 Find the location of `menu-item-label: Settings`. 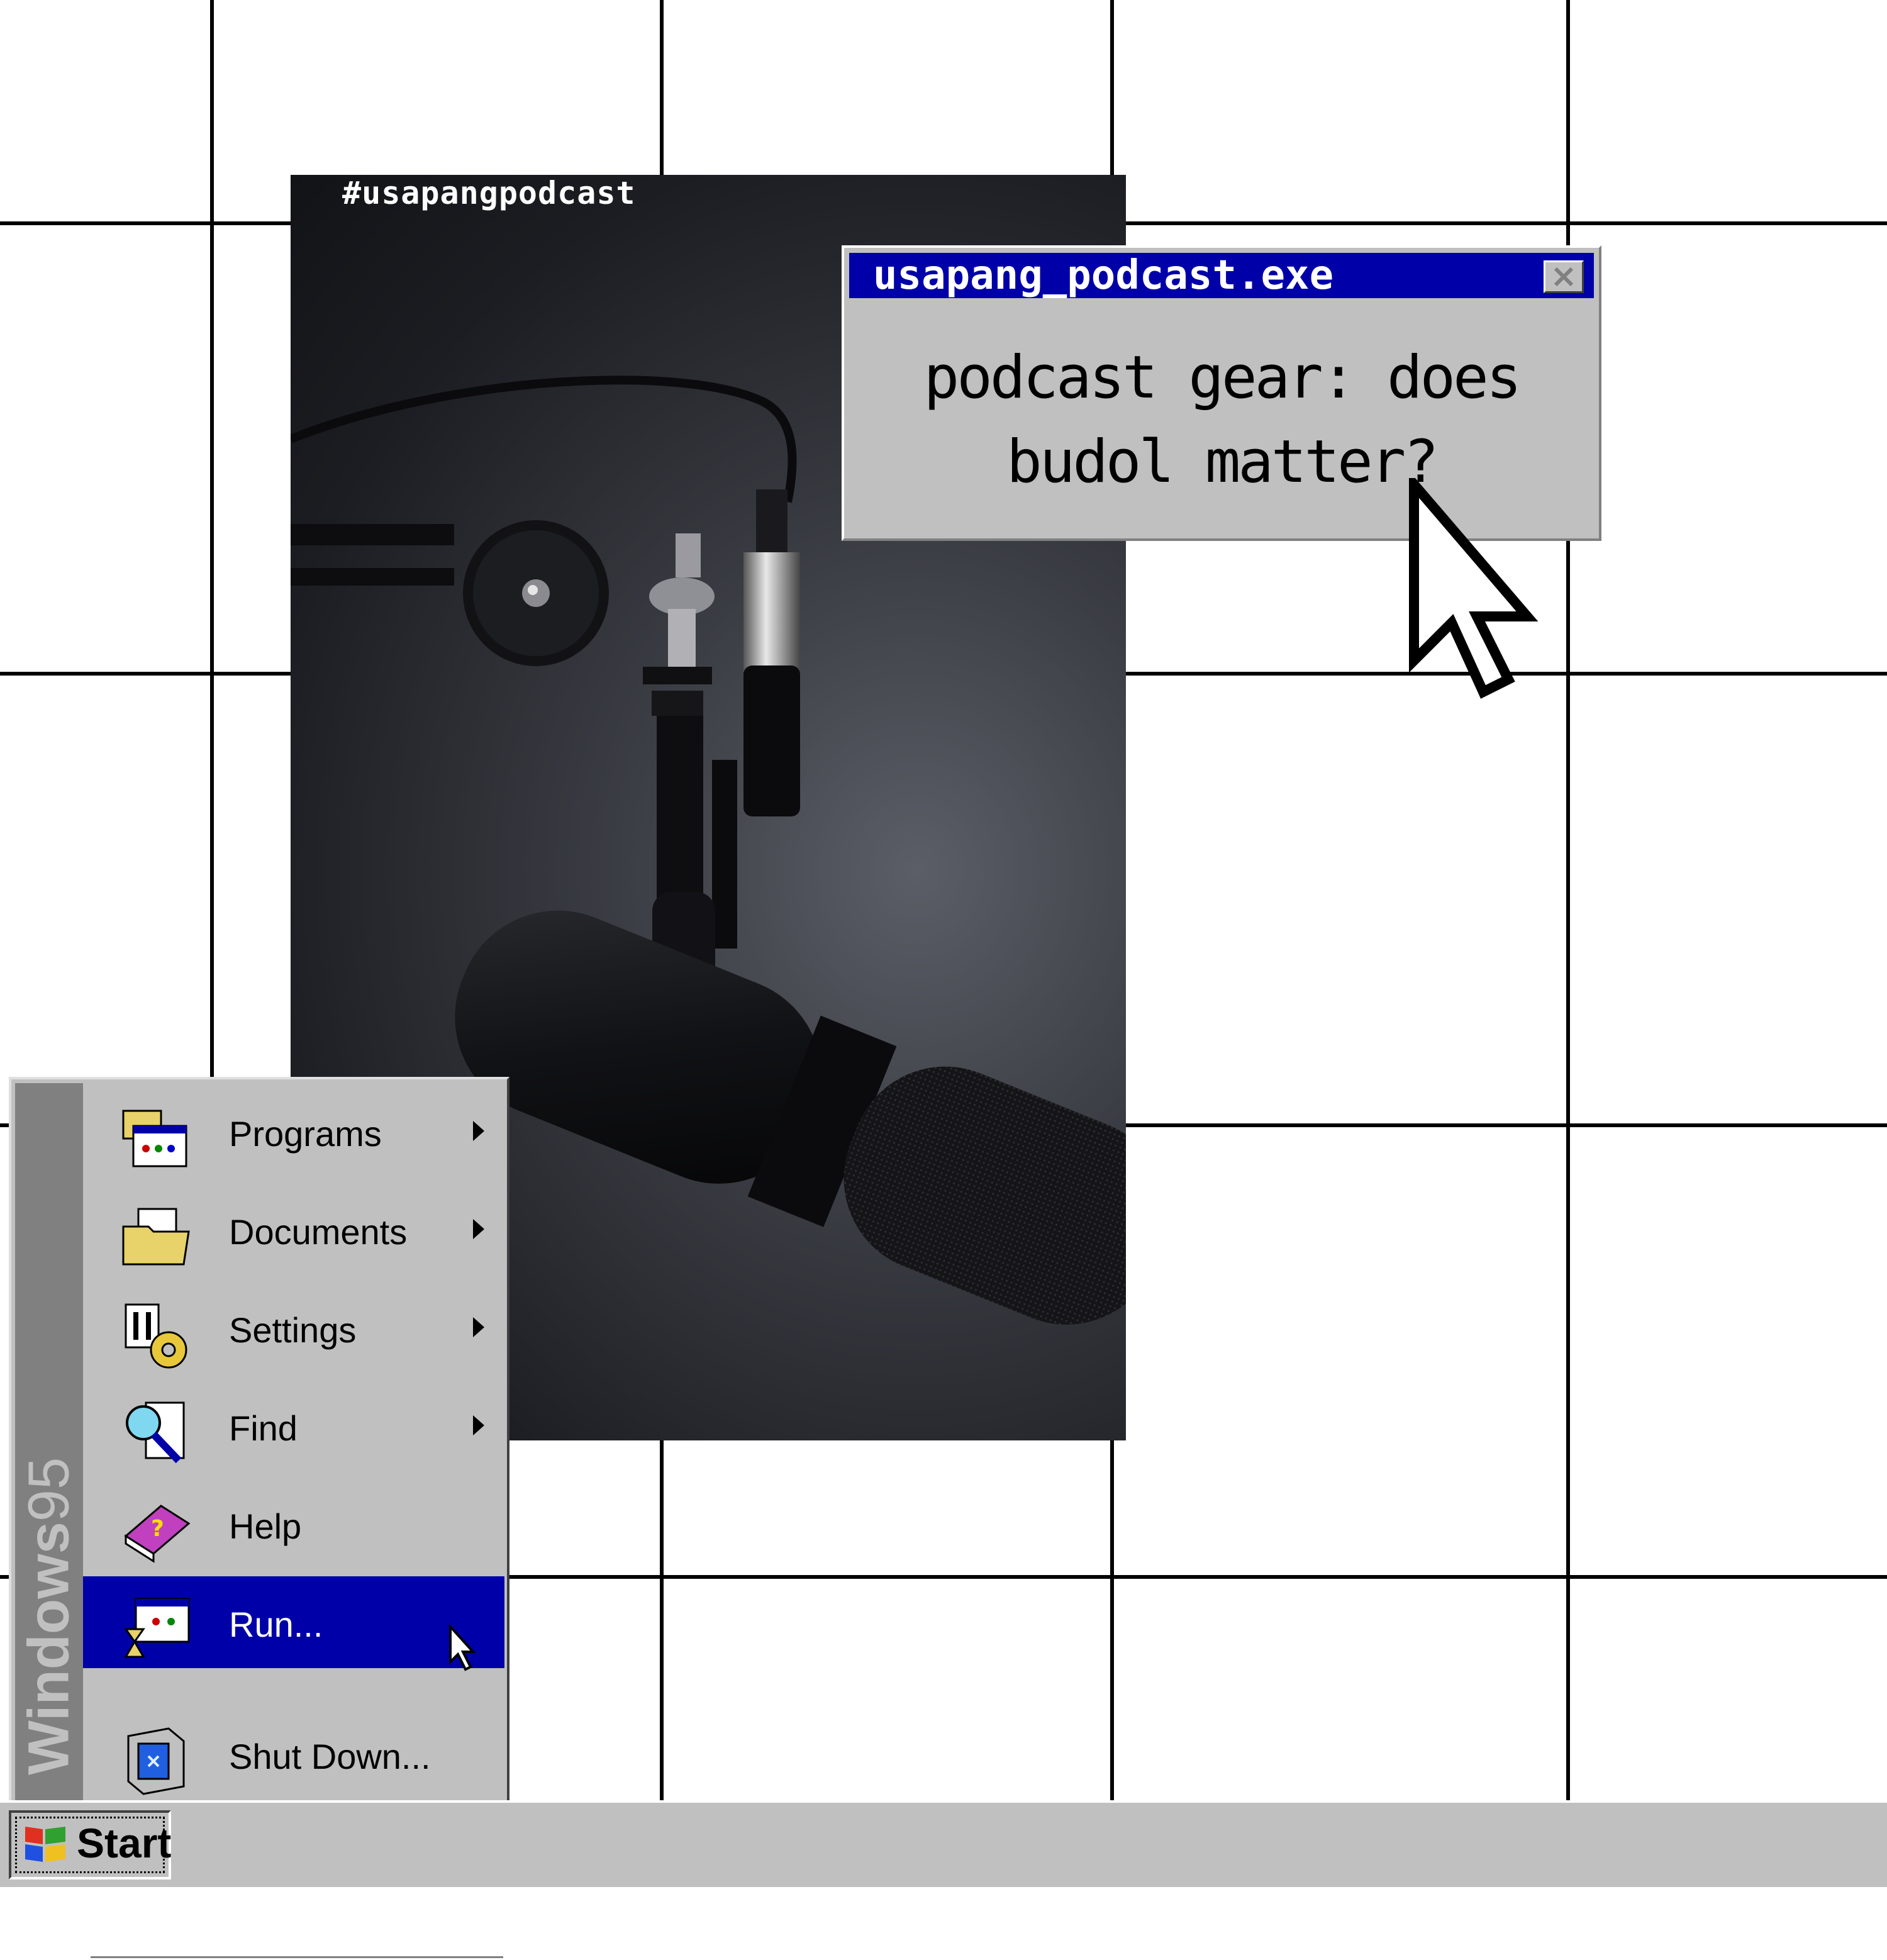

menu-item-label: Settings is located at coordinates (293, 1330).